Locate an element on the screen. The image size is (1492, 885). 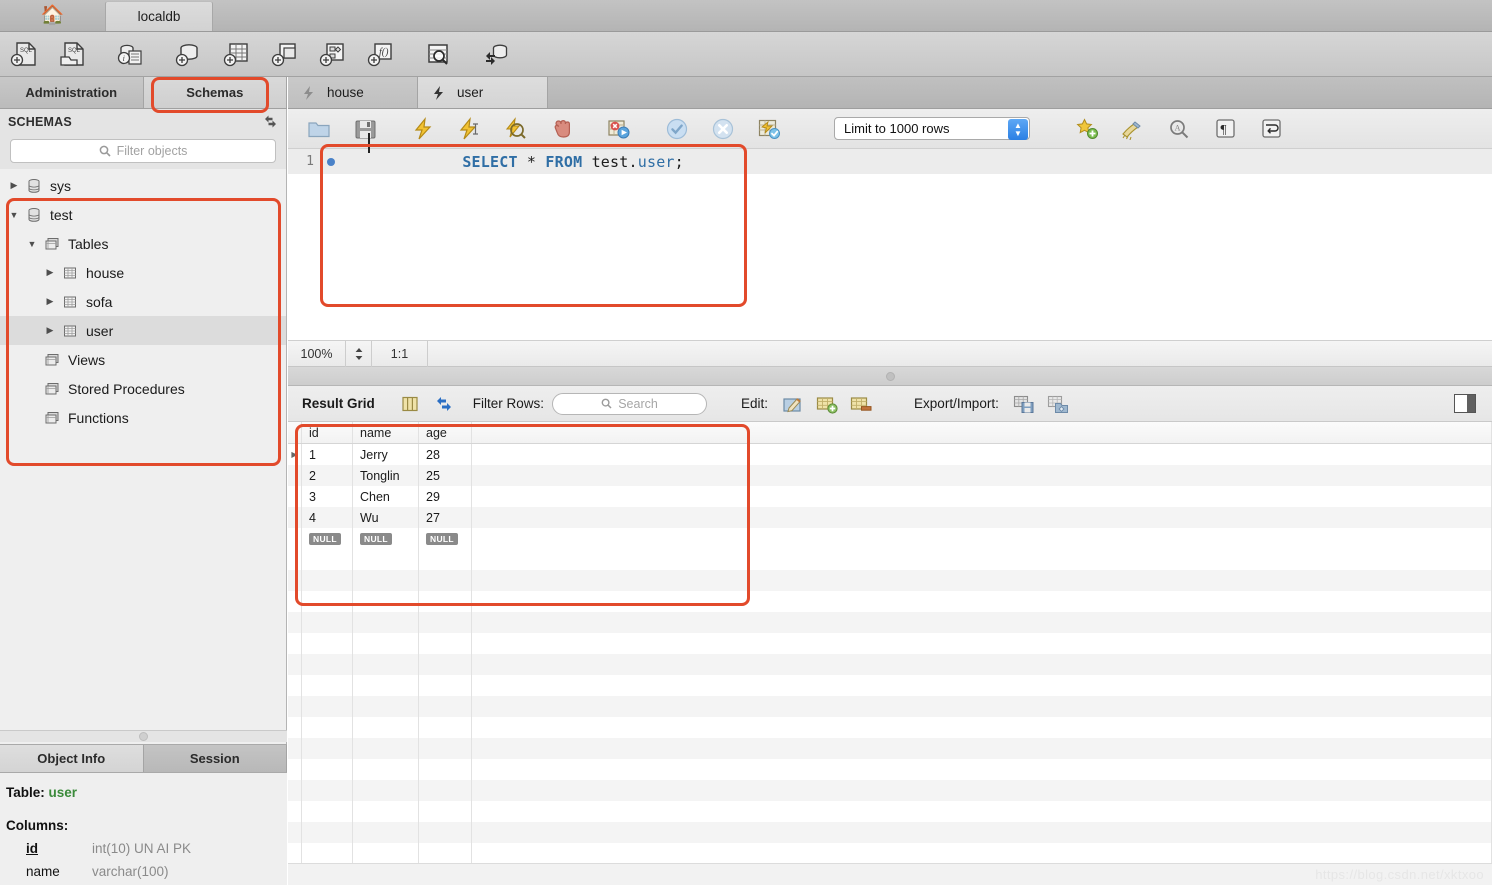
cell-id: 3 is located at coordinates (327, 496).